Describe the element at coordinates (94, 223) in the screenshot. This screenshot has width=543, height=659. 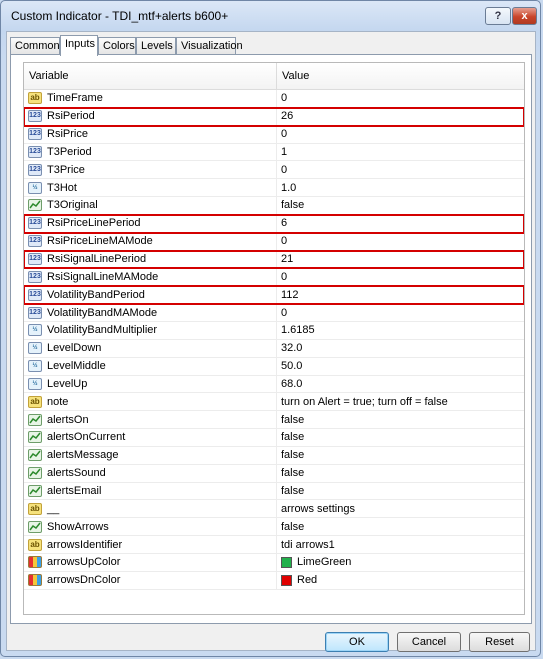
I see `variable-name: RsiPriceLinePeriod` at that location.